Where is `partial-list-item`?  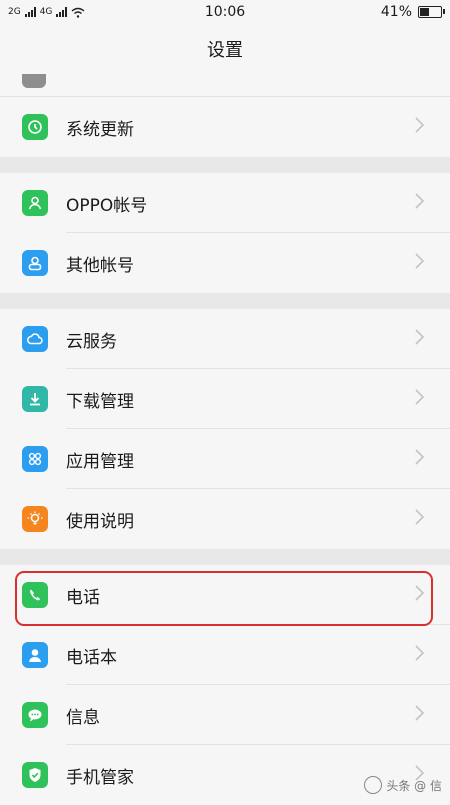 partial-list-item is located at coordinates (225, 85).